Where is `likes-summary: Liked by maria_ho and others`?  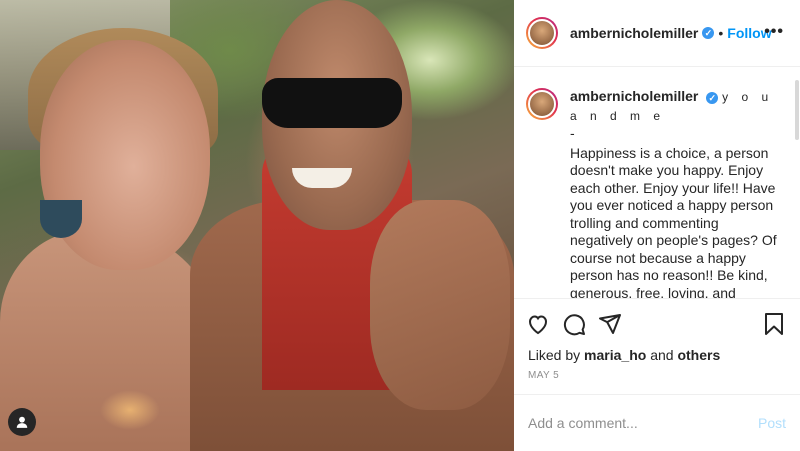
likes-summary: Liked by maria_ho and others is located at coordinates (624, 355).